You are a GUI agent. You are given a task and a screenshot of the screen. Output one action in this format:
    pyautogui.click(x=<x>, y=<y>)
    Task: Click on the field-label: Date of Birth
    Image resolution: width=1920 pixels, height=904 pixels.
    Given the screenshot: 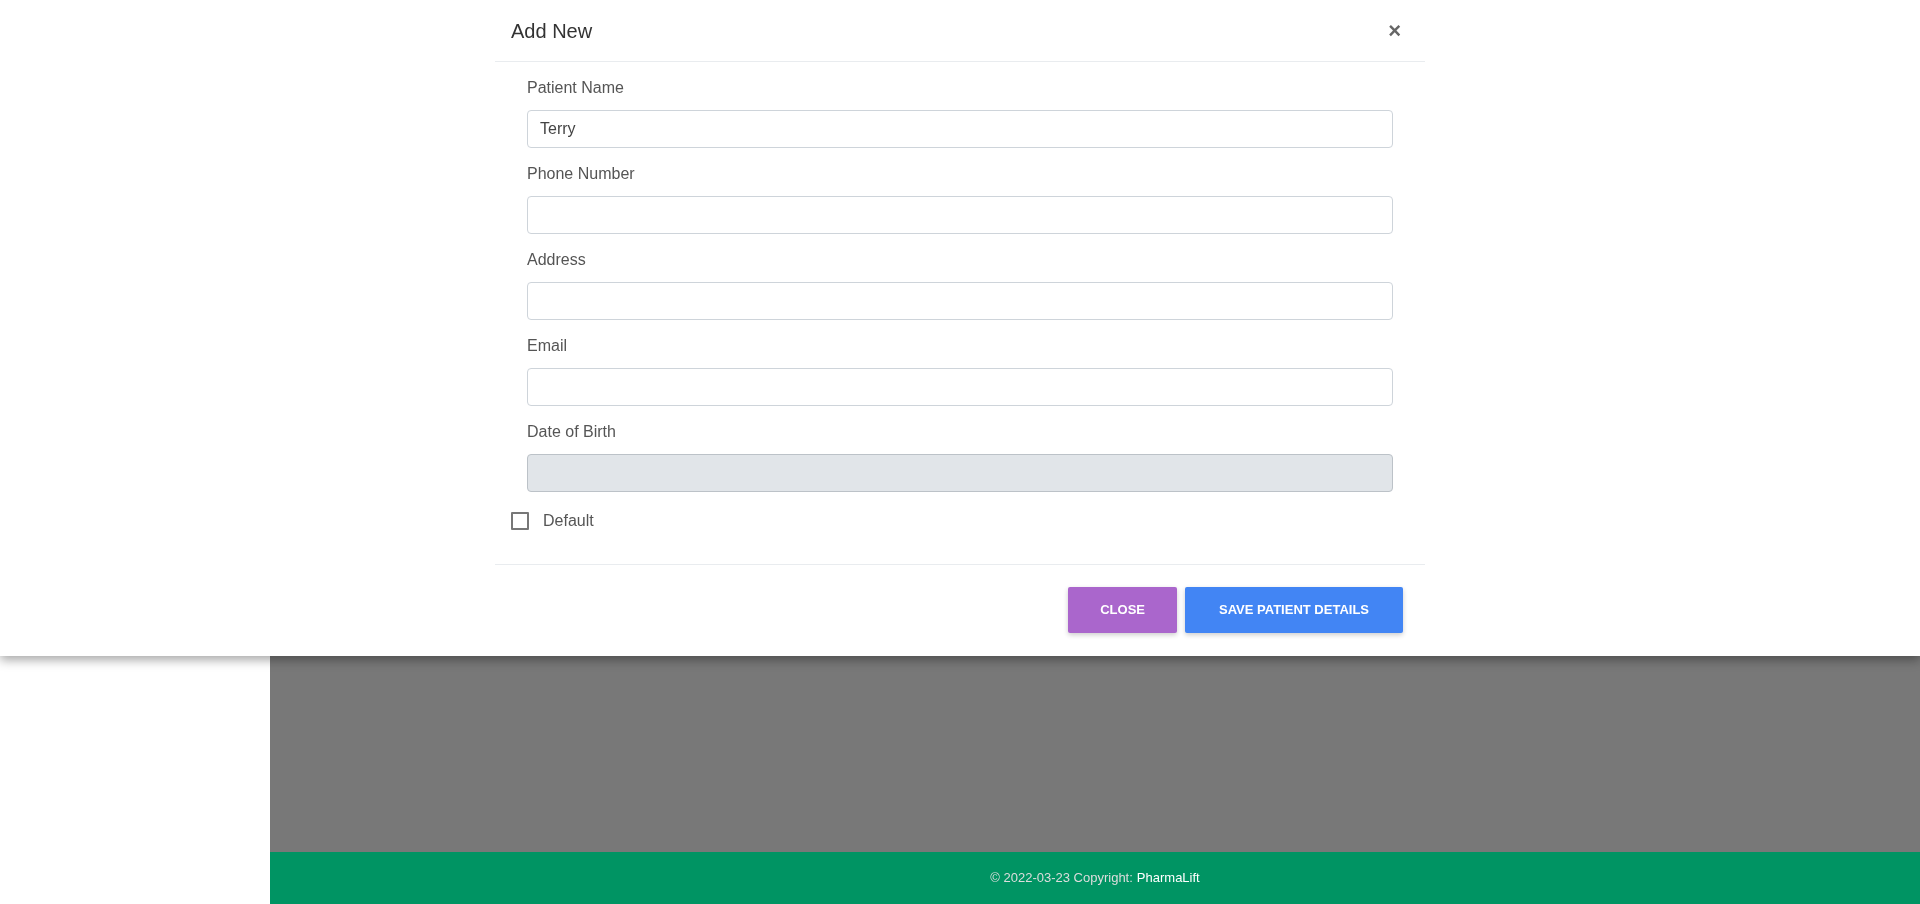 What is the action you would take?
    pyautogui.click(x=572, y=432)
    